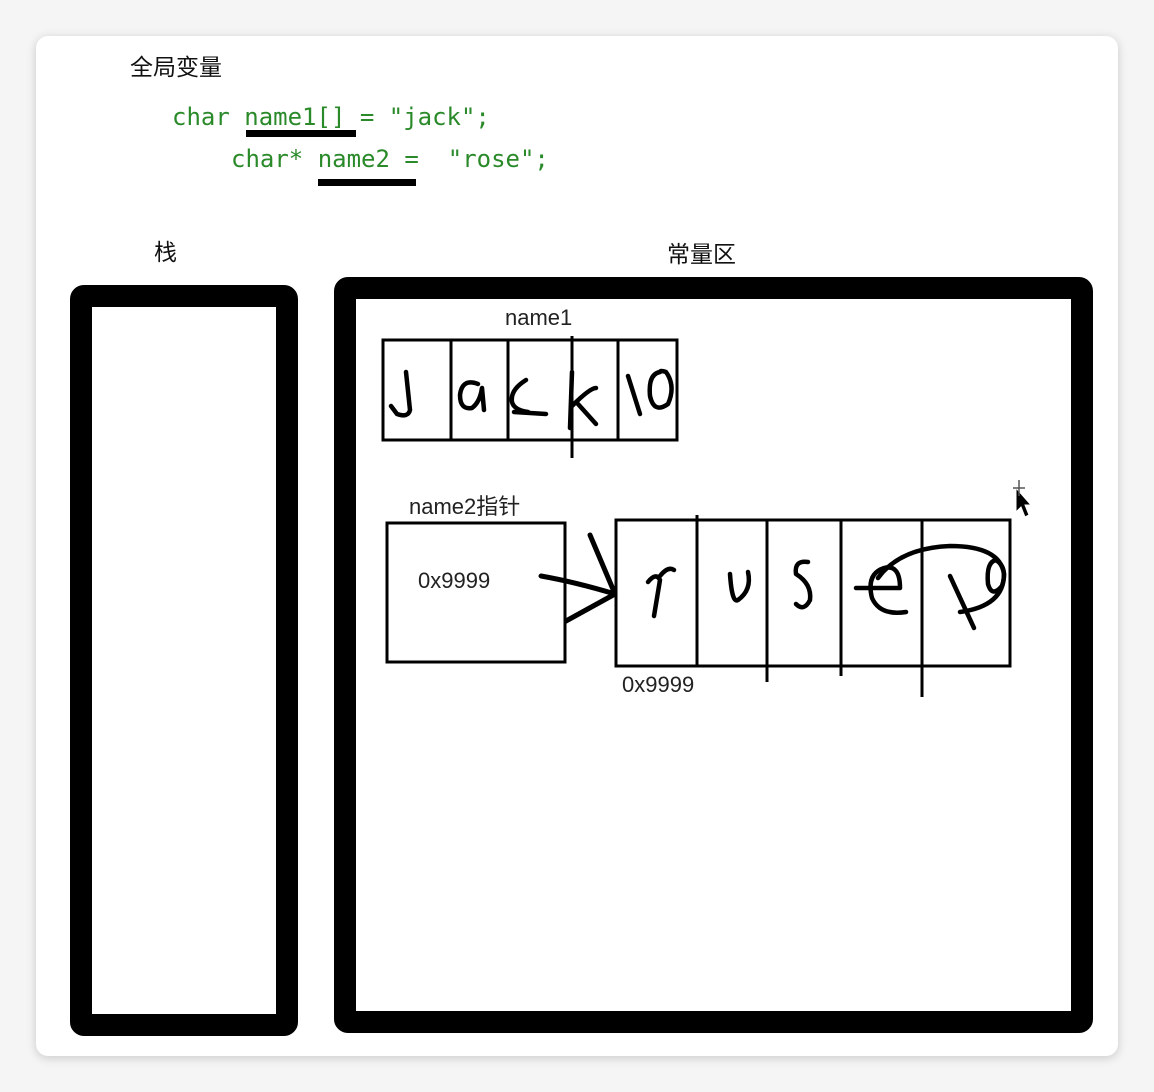 The image size is (1154, 1092). I want to click on underline-name1, so click(301, 133).